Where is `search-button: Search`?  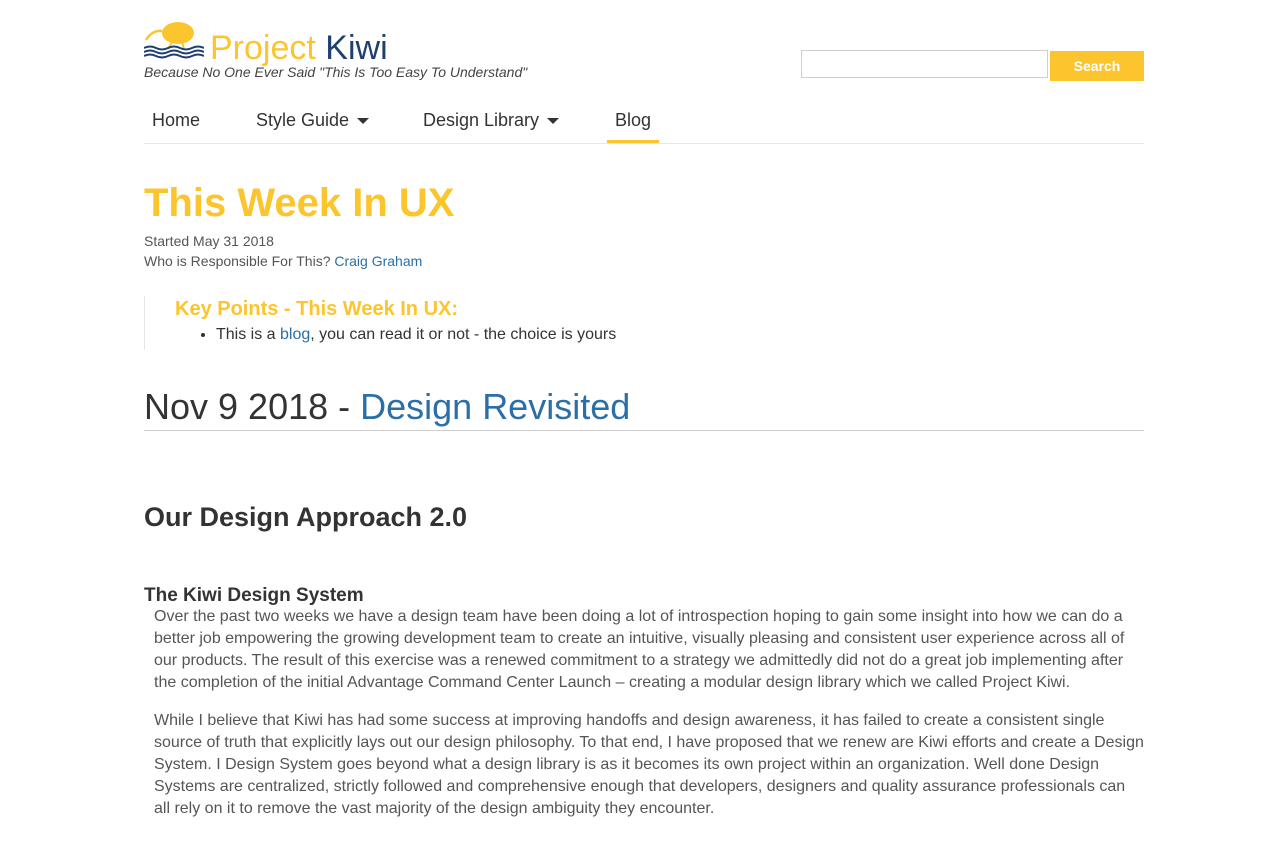 search-button: Search is located at coordinates (1097, 66).